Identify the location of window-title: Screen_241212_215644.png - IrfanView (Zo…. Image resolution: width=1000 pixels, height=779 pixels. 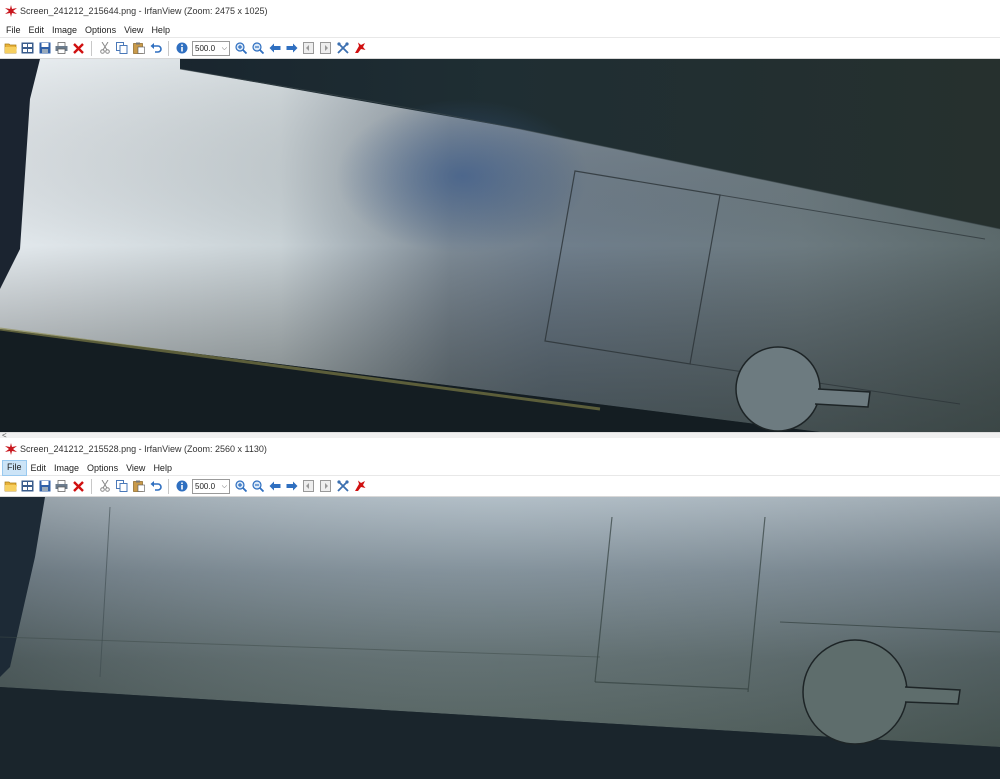
(144, 11).